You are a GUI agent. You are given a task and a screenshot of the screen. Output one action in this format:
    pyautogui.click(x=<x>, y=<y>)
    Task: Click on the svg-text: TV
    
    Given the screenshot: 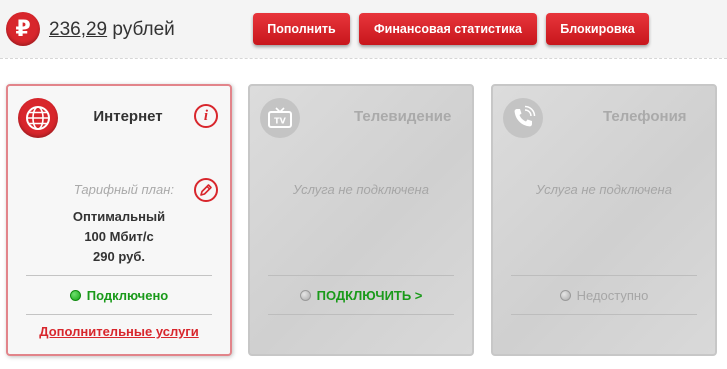 What is the action you would take?
    pyautogui.click(x=280, y=121)
    